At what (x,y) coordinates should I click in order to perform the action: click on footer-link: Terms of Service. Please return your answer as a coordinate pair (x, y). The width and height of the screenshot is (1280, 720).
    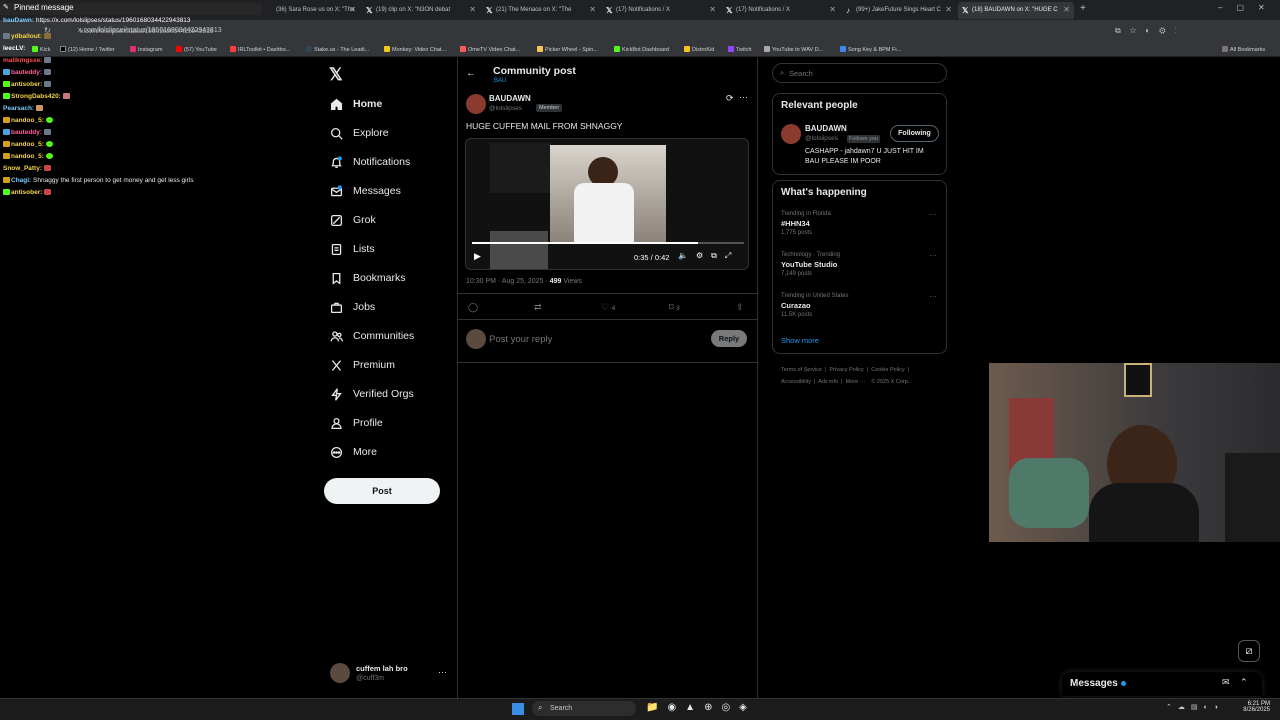
    Looking at the image, I should click on (801, 370).